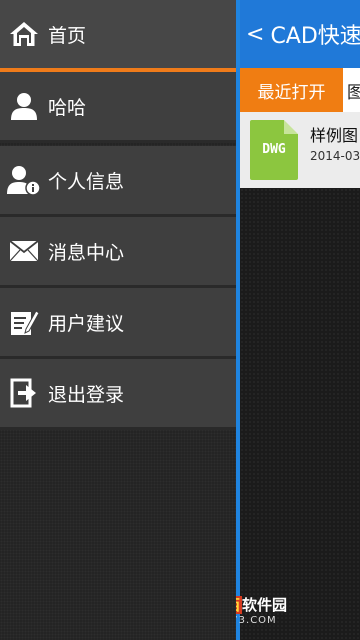 This screenshot has width=360, height=640. What do you see at coordinates (335, 156) in the screenshot?
I see `file-date: 2014-03` at bounding box center [335, 156].